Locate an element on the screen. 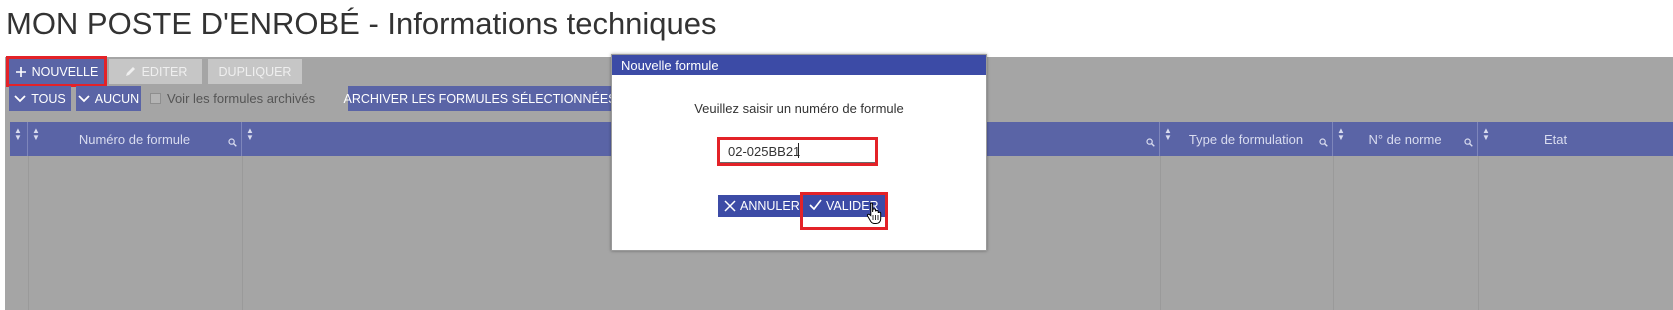 The height and width of the screenshot is (310, 1673). cancel-button: ANNULER is located at coordinates (762, 206).